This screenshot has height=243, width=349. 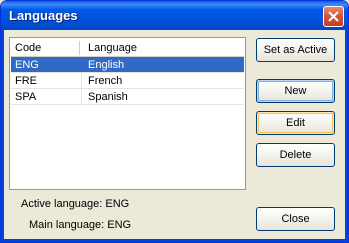 I want to click on list-header: Code Language, so click(x=127, y=48).